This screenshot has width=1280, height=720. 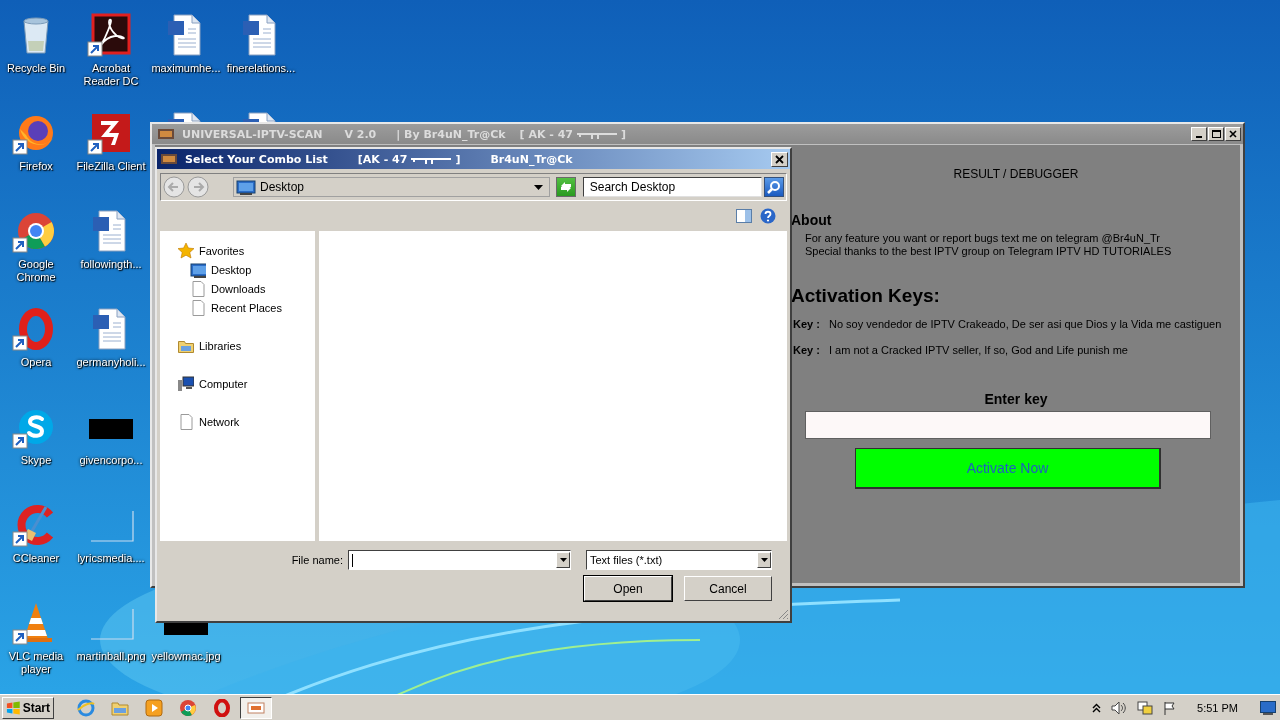 I want to click on icon-label: CCleaner, so click(x=36, y=558).